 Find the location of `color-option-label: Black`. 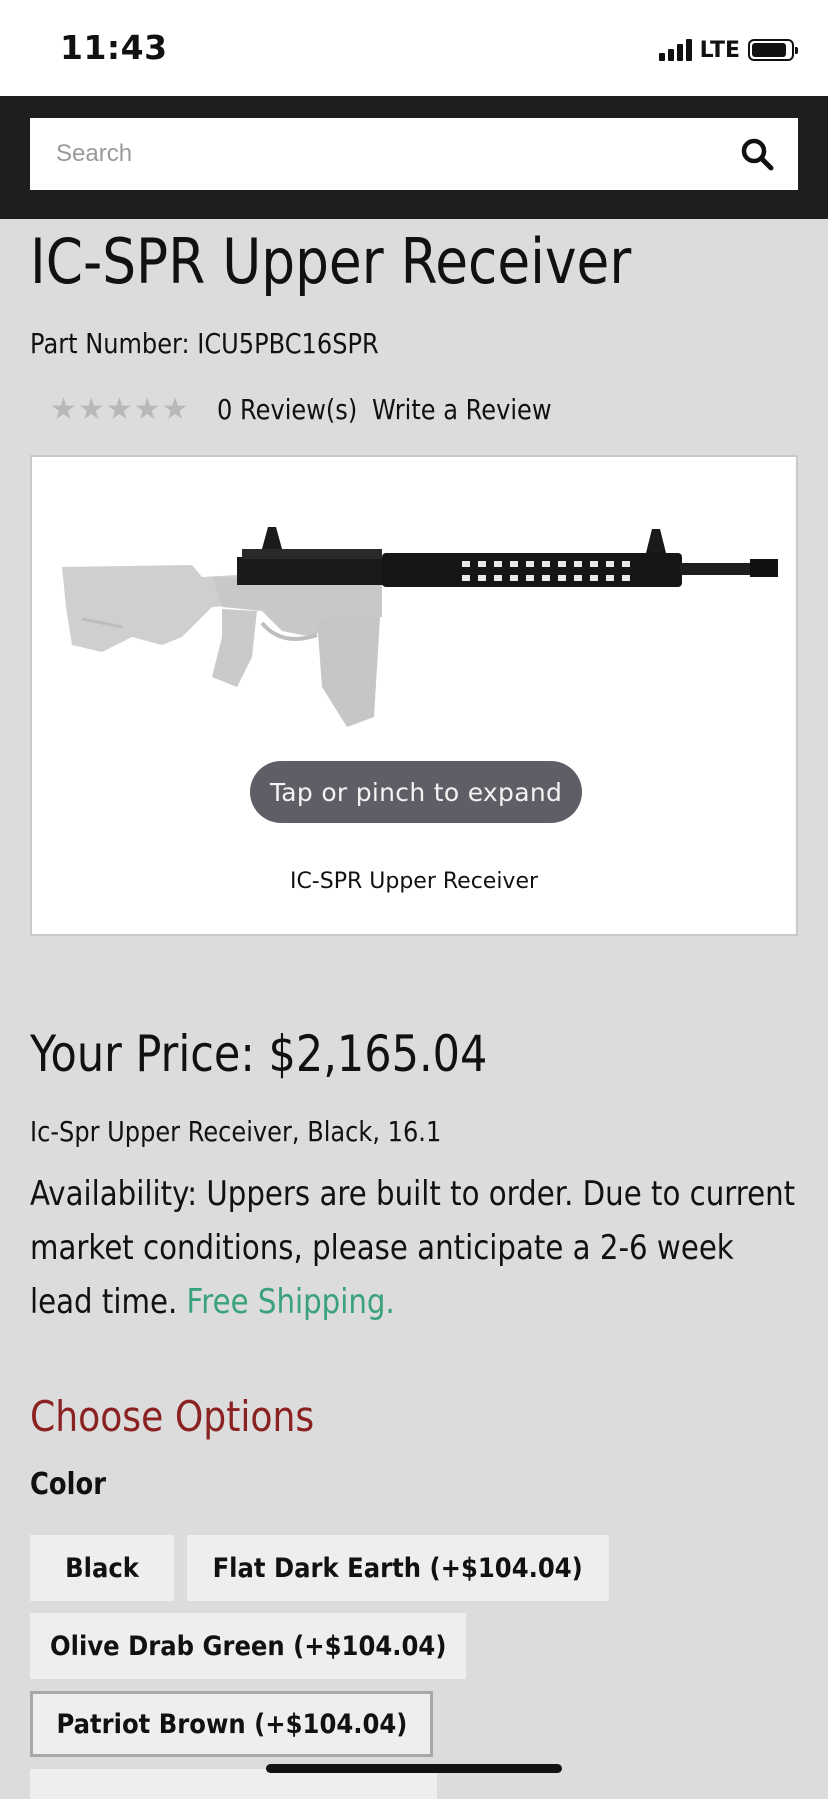

color-option-label: Black is located at coordinates (102, 1568).